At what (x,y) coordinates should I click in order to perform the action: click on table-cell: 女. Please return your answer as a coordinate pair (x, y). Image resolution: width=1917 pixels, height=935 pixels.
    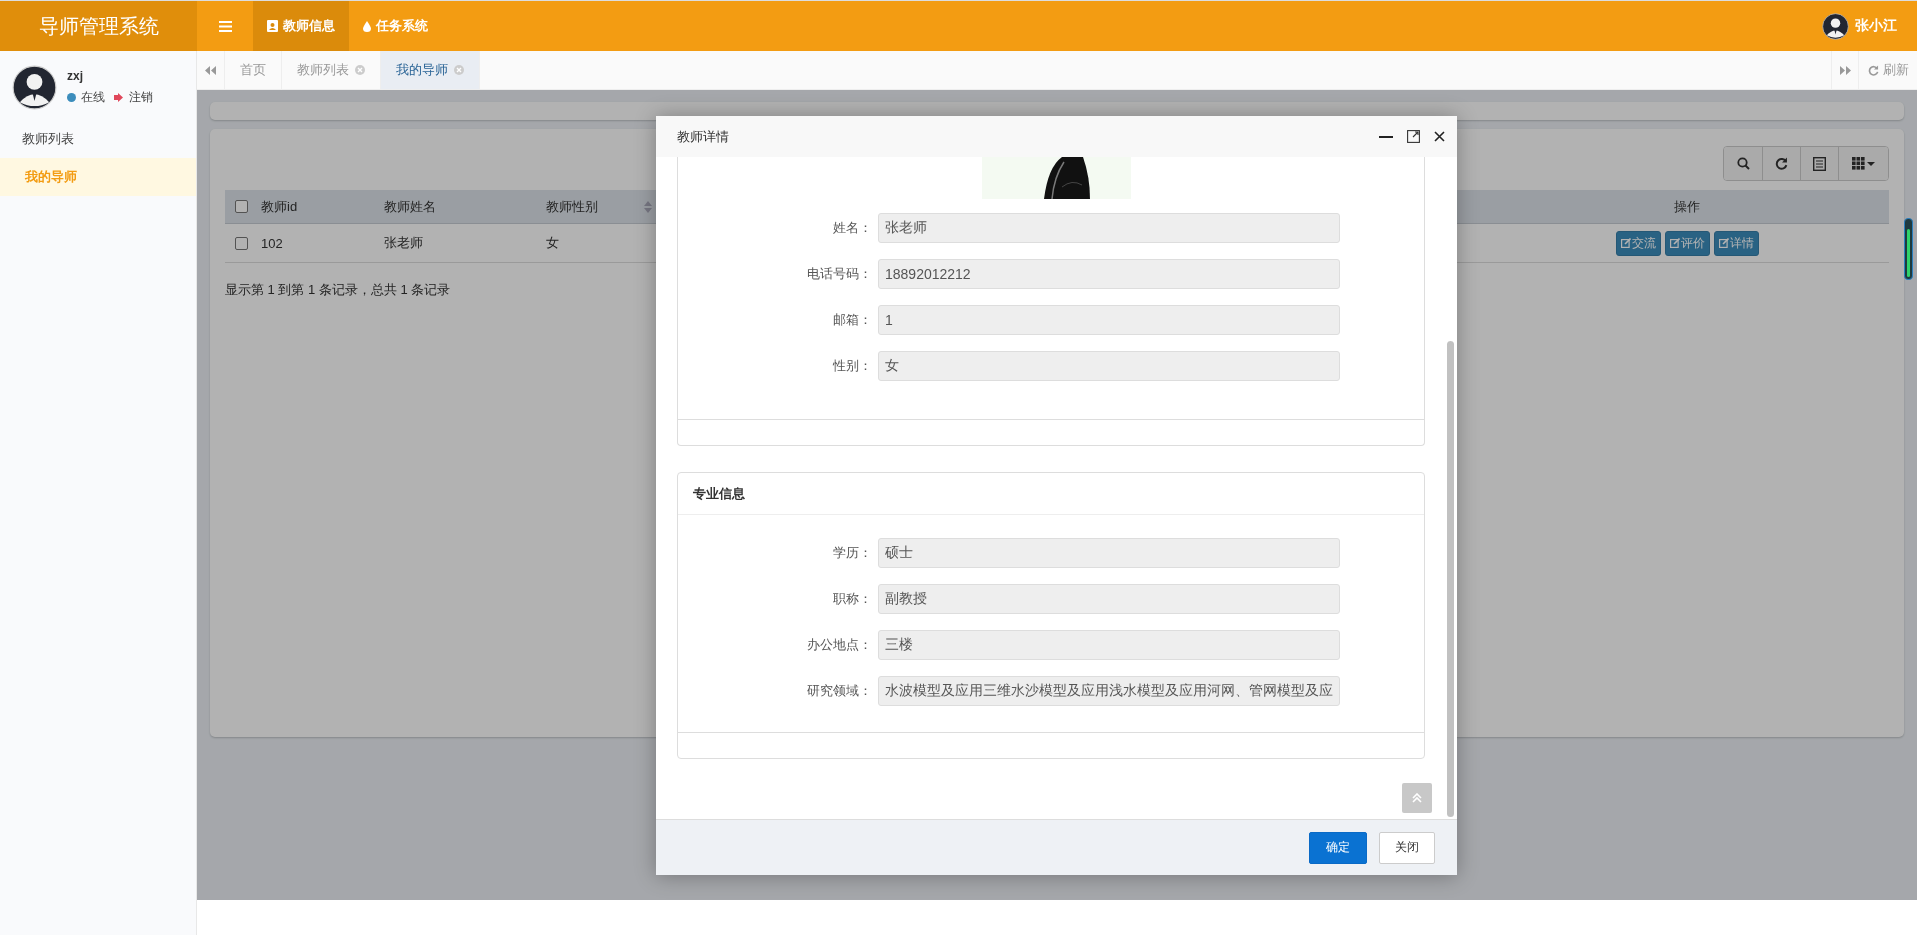
    Looking at the image, I should click on (552, 243).